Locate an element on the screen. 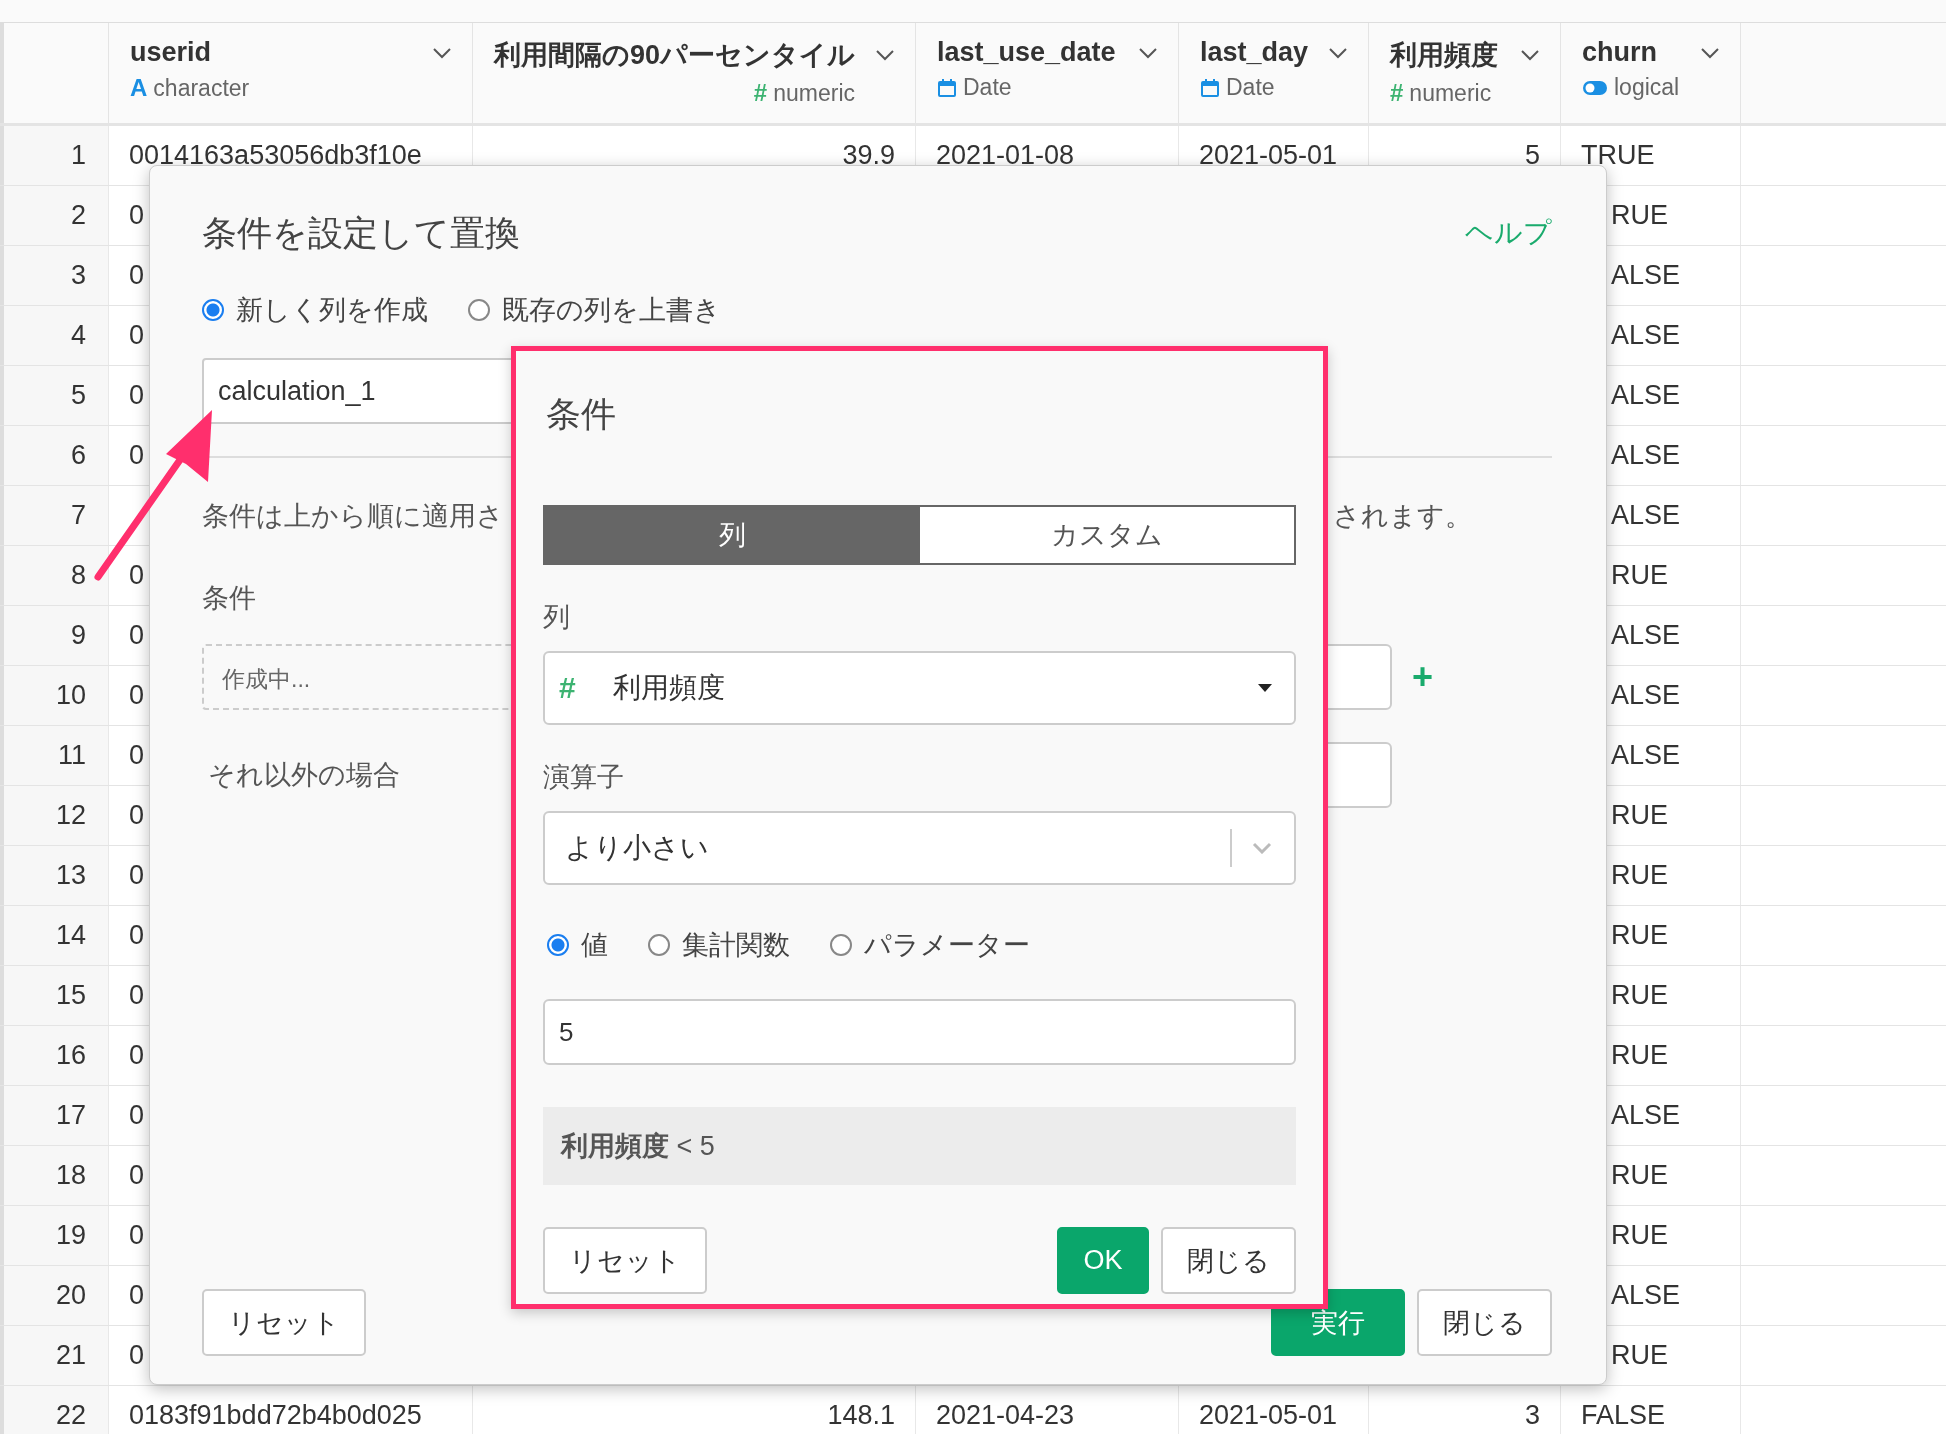 Image resolution: width=1946 pixels, height=1434 pixels. else-label: それ以外の場合 is located at coordinates (303, 775).